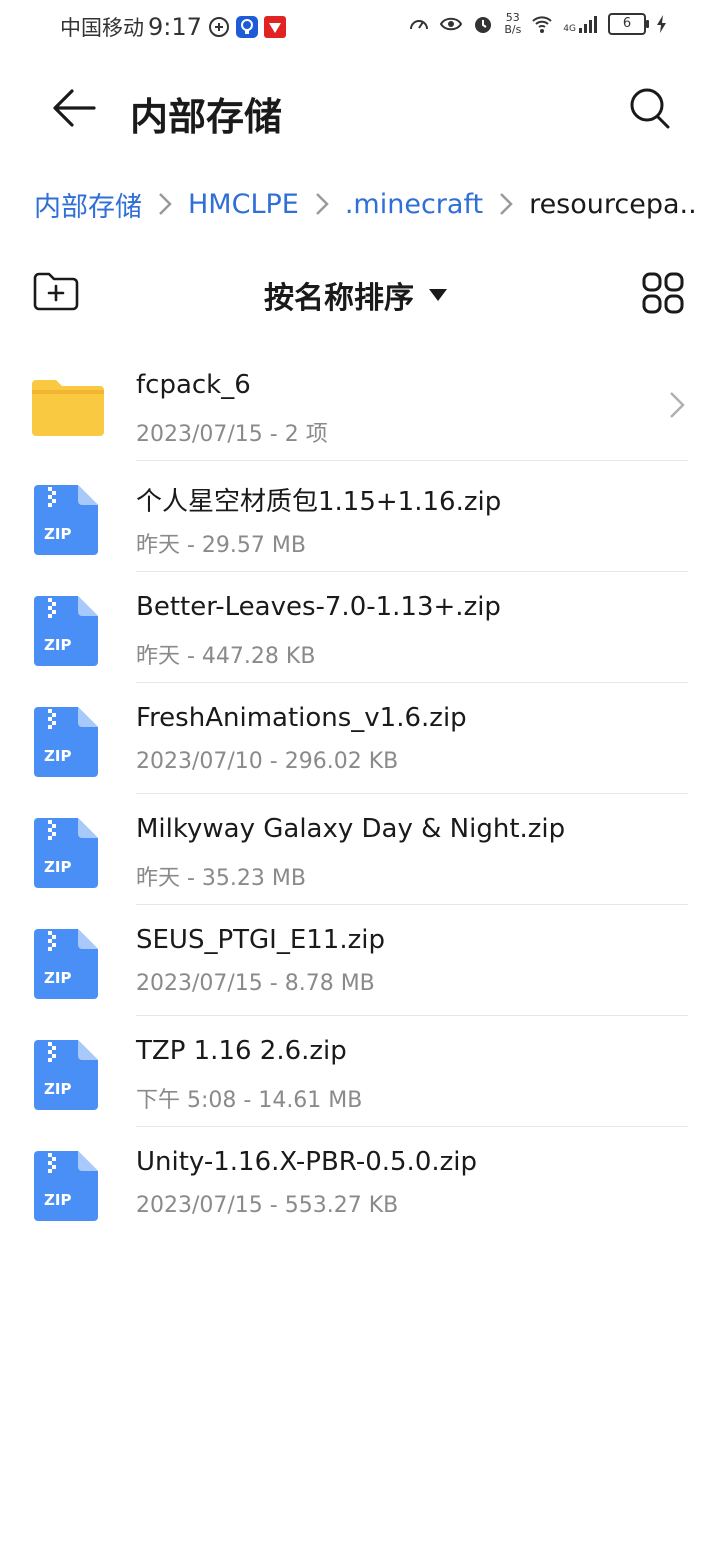  I want to click on wifi-icon, so click(542, 24).